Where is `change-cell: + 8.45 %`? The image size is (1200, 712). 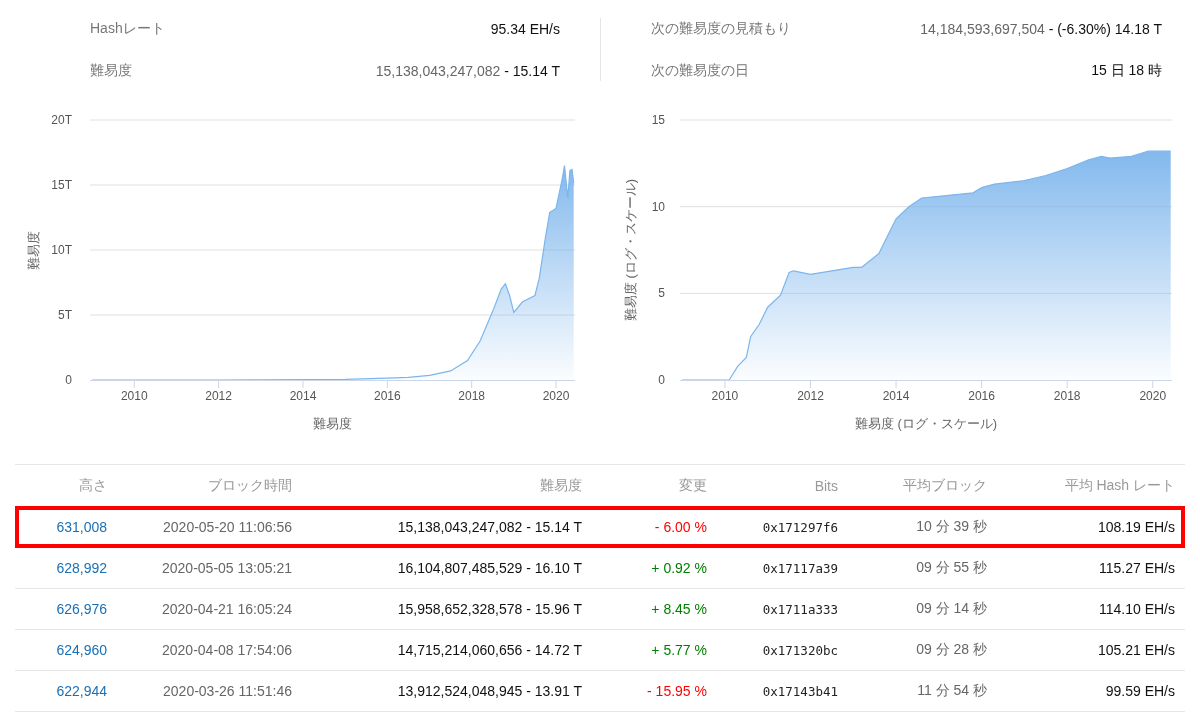 change-cell: + 8.45 % is located at coordinates (679, 609).